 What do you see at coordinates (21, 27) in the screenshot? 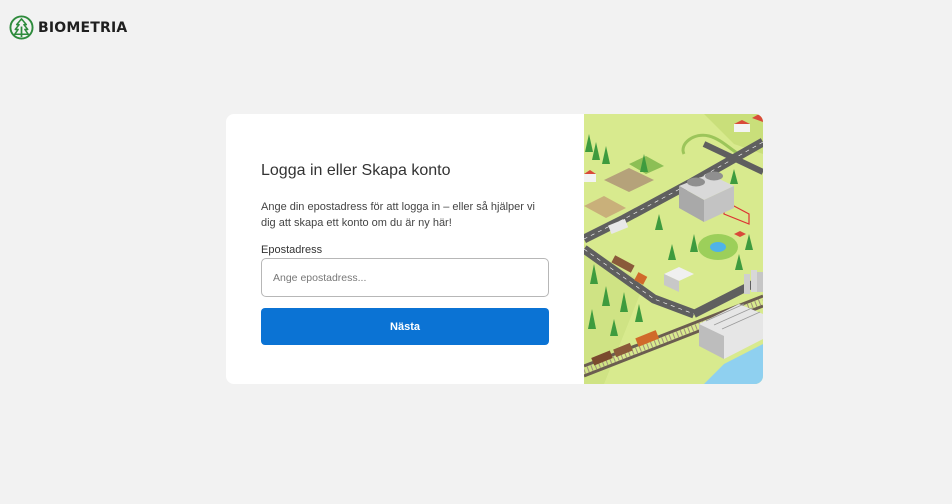
I see `tree-icon` at bounding box center [21, 27].